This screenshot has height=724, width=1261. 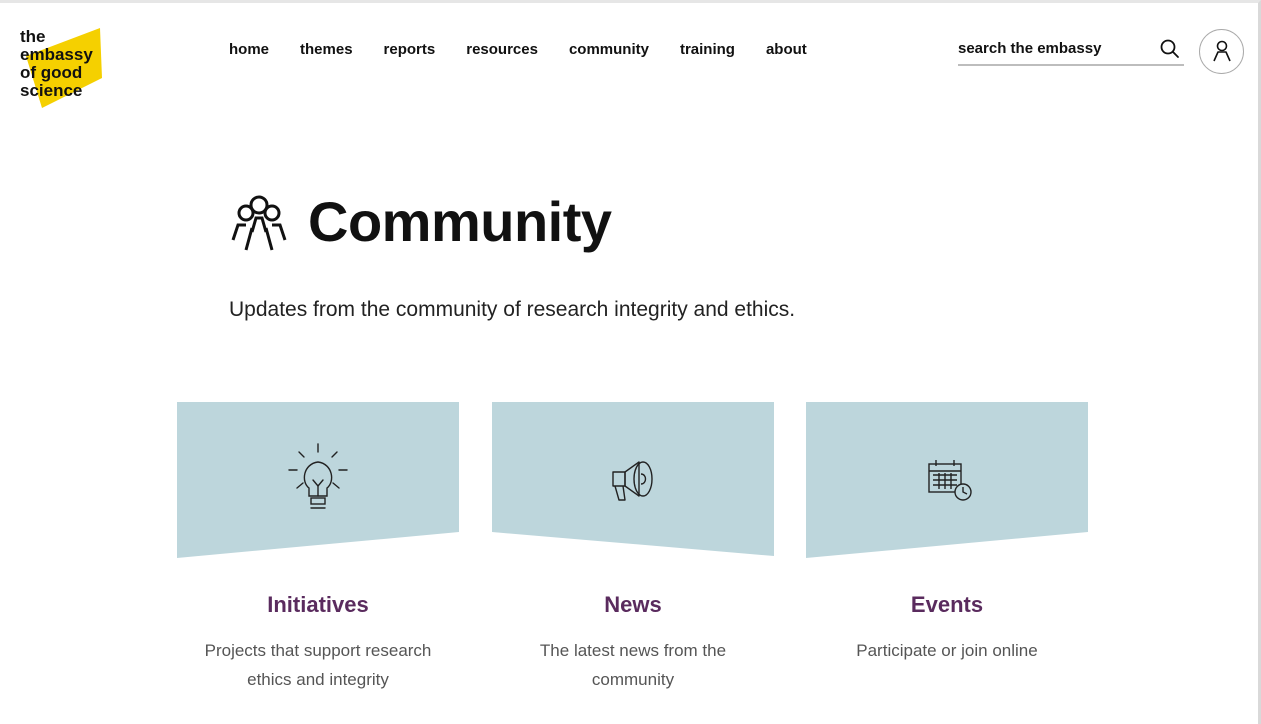 What do you see at coordinates (633, 665) in the screenshot?
I see `card-description: The latest news from the community` at bounding box center [633, 665].